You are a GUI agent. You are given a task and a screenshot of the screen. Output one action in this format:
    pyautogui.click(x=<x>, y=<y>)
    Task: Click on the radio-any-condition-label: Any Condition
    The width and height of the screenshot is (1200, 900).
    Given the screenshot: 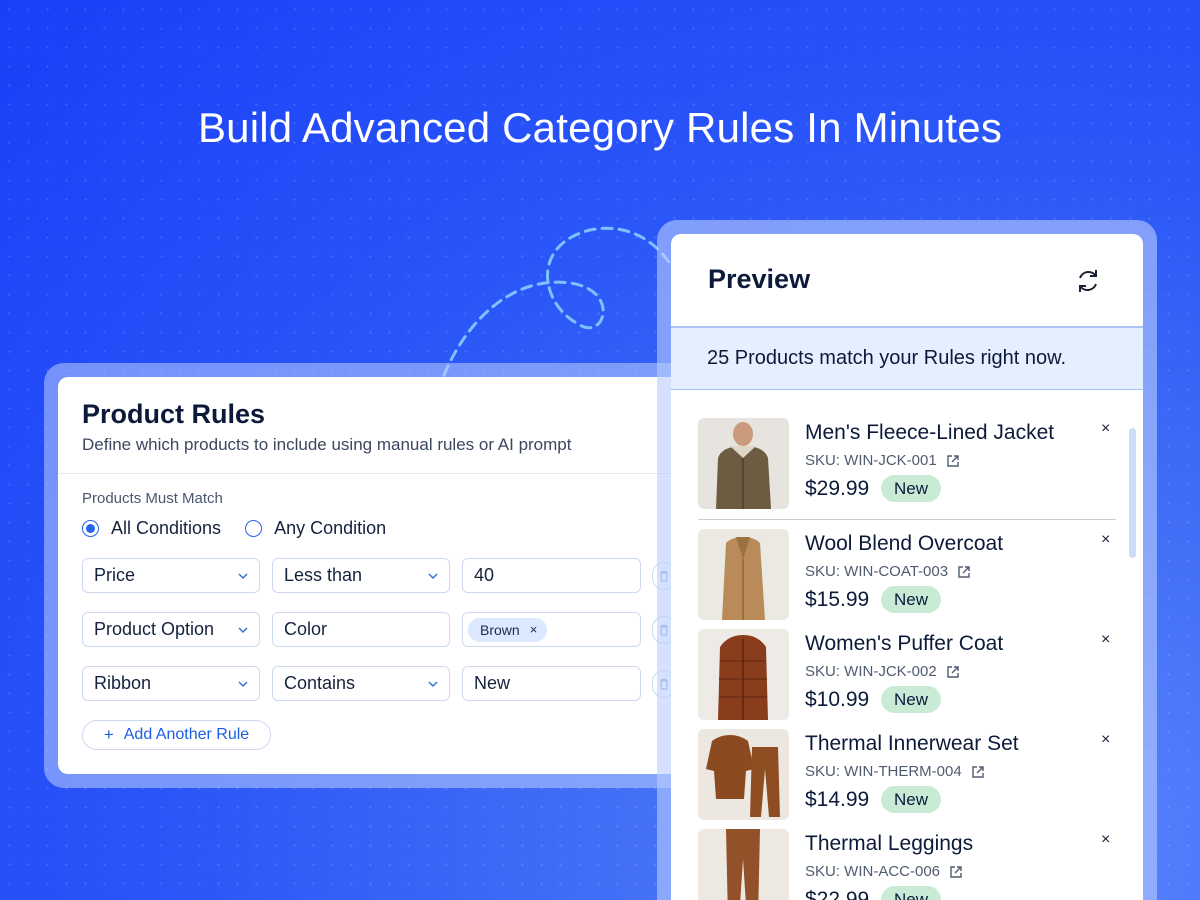 What is the action you would take?
    pyautogui.click(x=330, y=528)
    